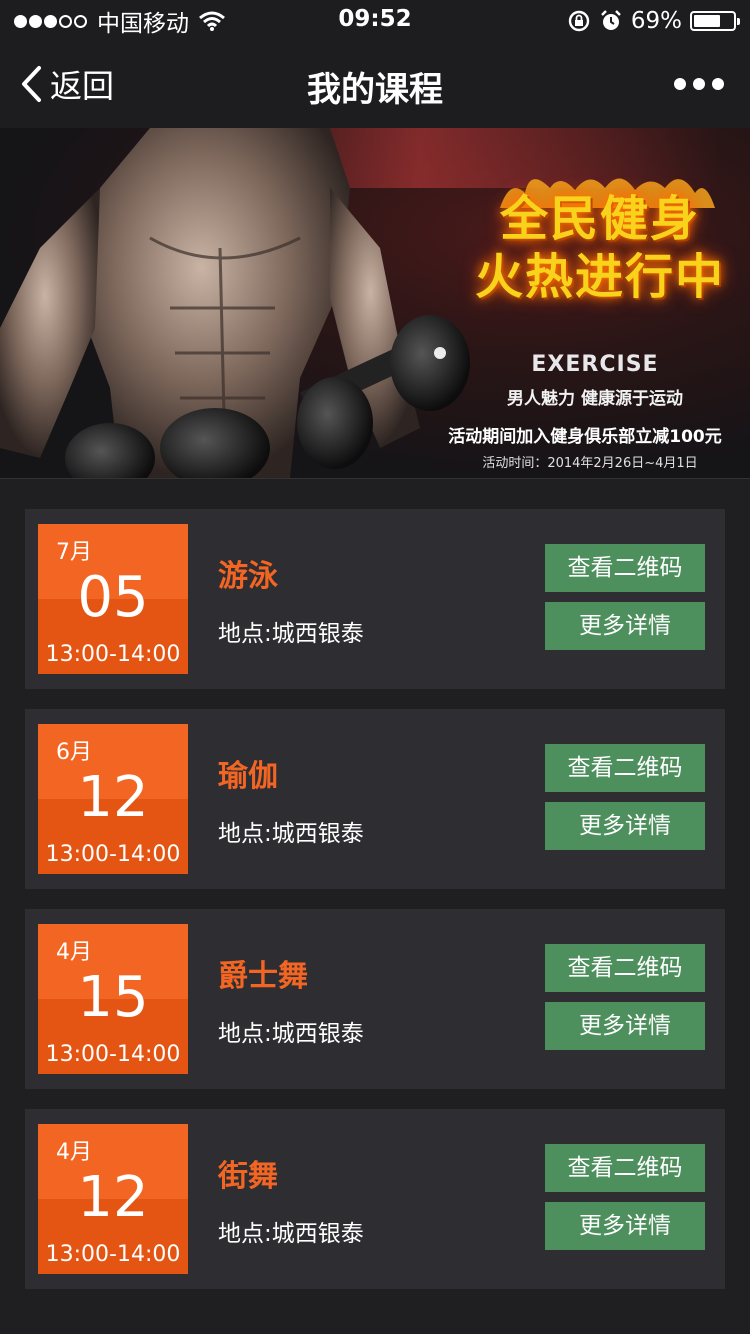  What do you see at coordinates (74, 752) in the screenshot?
I see `course-month: 6月` at bounding box center [74, 752].